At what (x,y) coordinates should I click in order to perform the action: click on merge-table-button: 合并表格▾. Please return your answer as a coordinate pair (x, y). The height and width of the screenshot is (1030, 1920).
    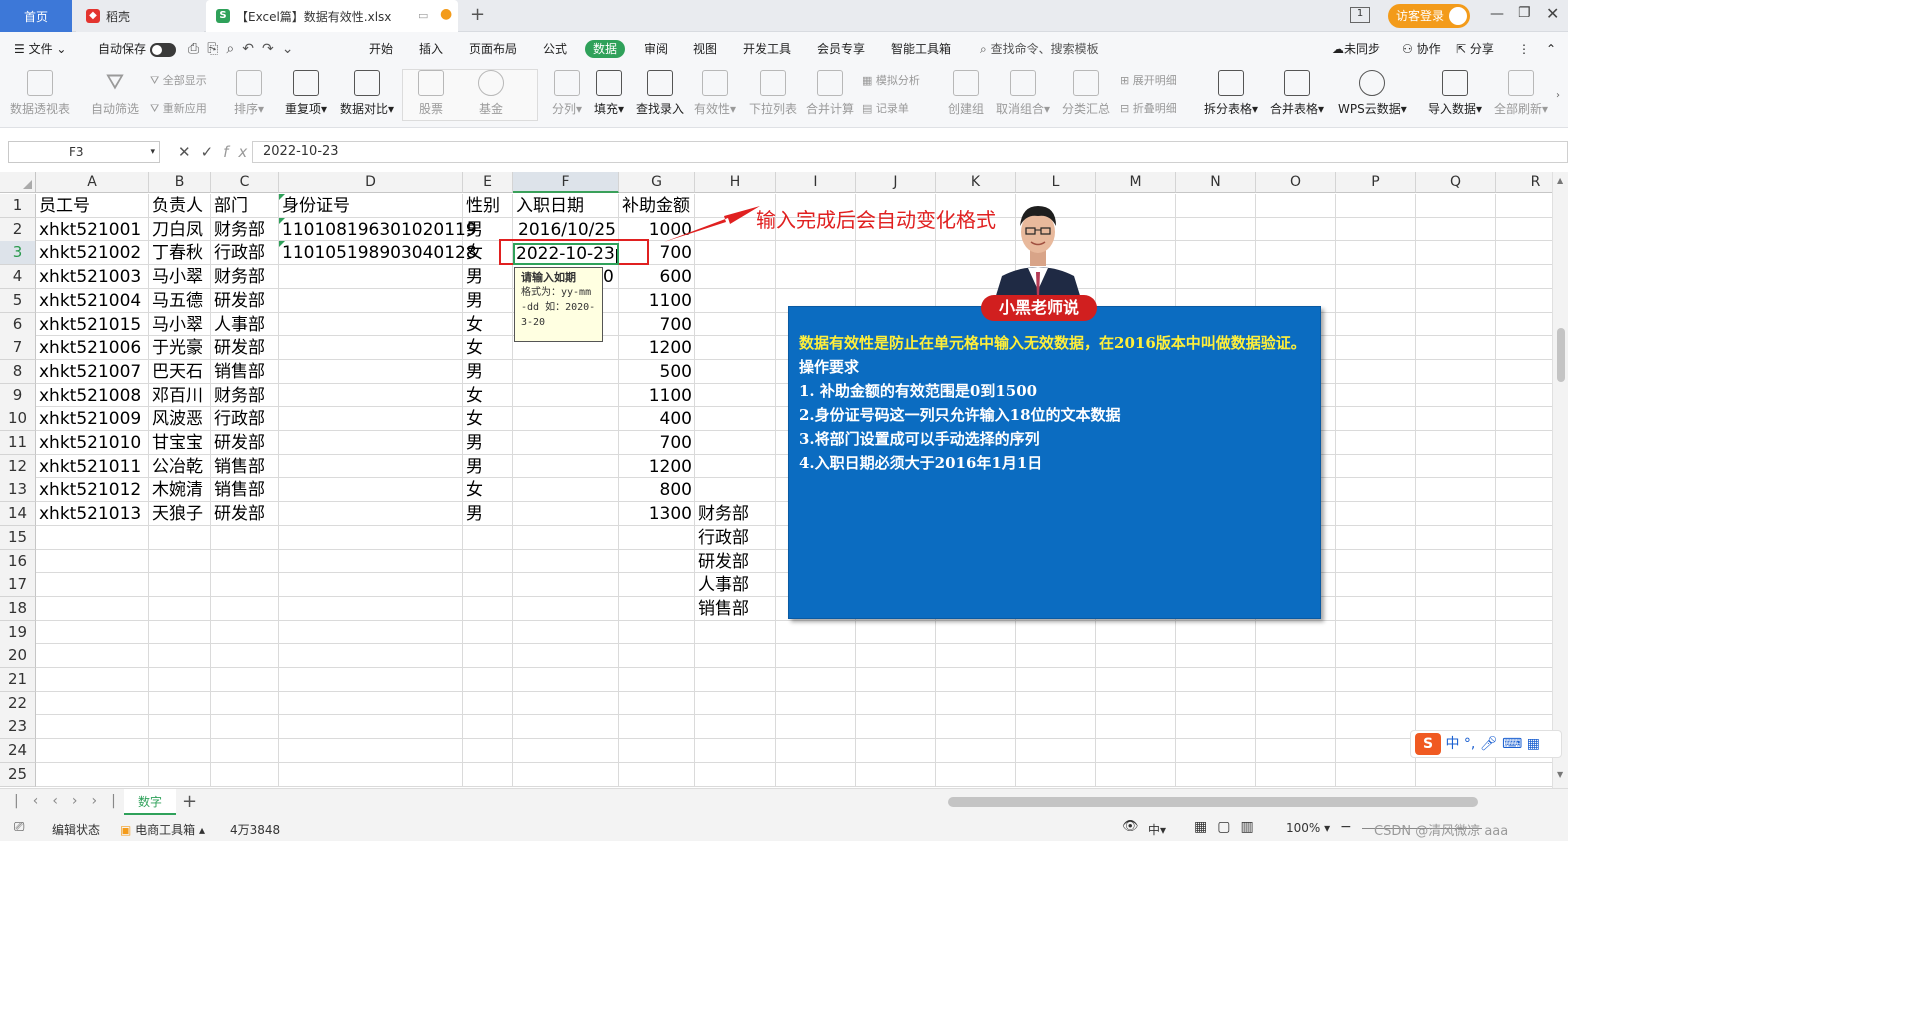
    Looking at the image, I should click on (1297, 93).